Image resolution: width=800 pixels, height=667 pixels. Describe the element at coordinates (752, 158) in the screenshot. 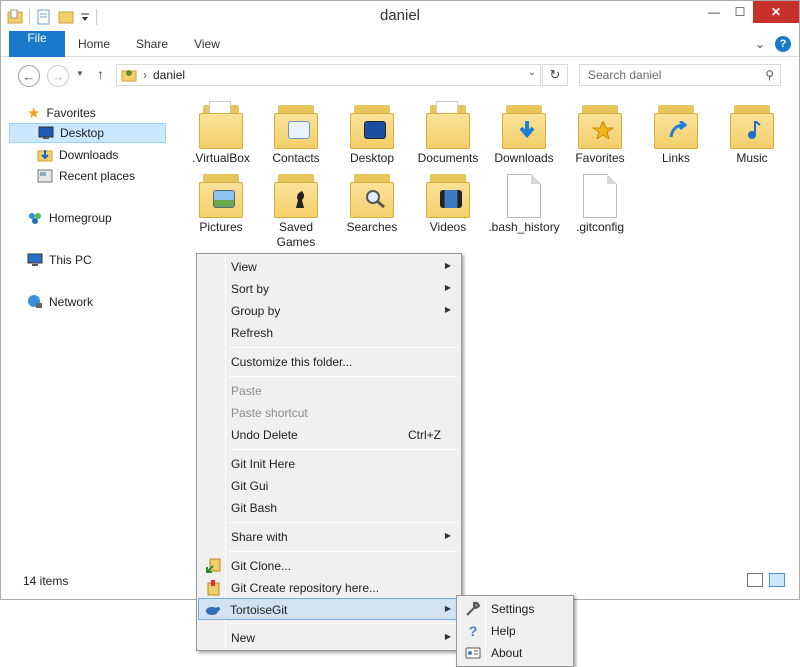

I see `file-name: Music` at that location.